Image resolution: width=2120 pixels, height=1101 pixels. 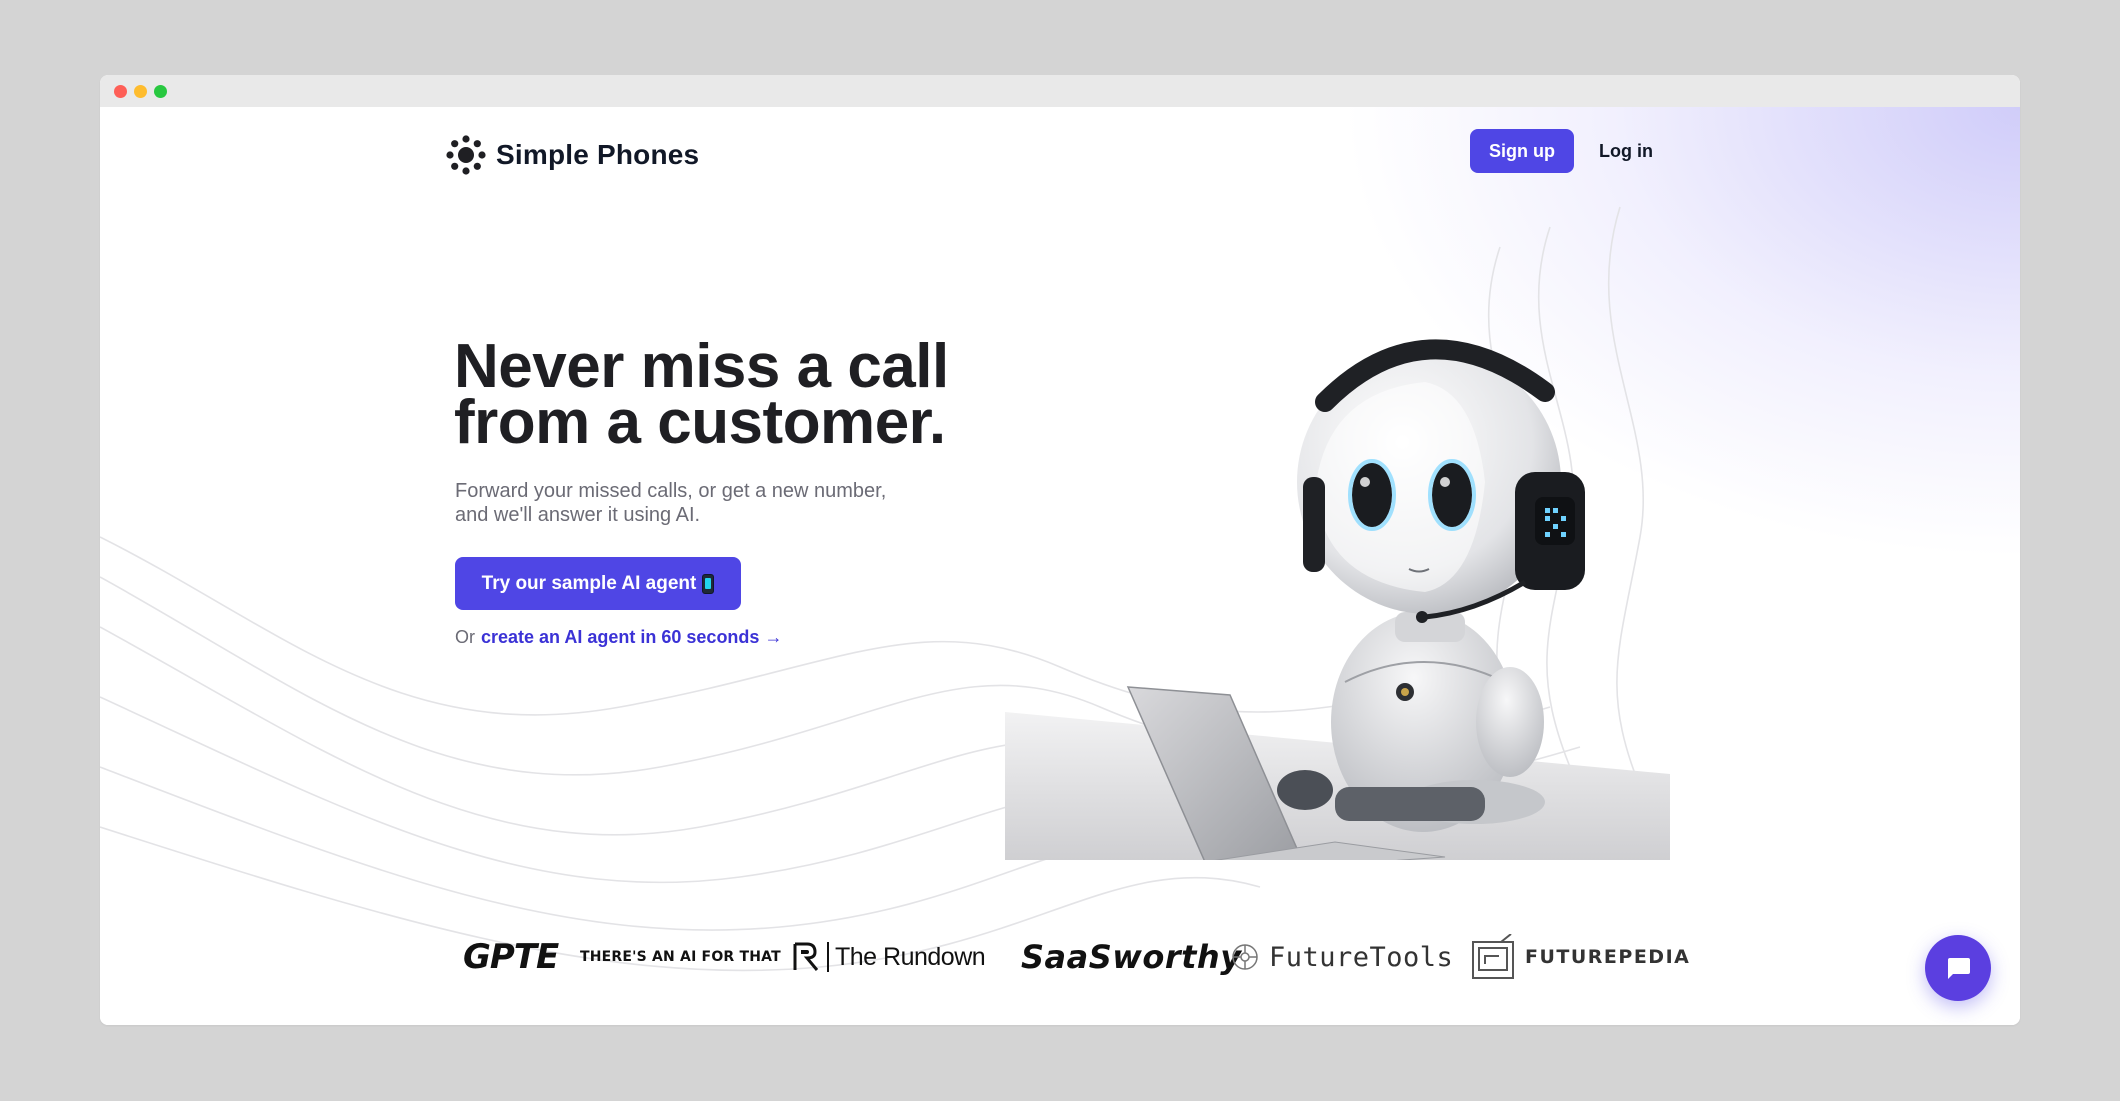 What do you see at coordinates (120, 91) in the screenshot?
I see `close-window-button` at bounding box center [120, 91].